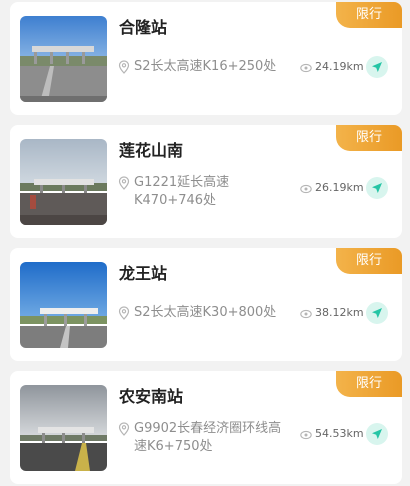 This screenshot has height=486, width=410. What do you see at coordinates (339, 312) in the screenshot?
I see `station-distance: 38.12km` at bounding box center [339, 312].